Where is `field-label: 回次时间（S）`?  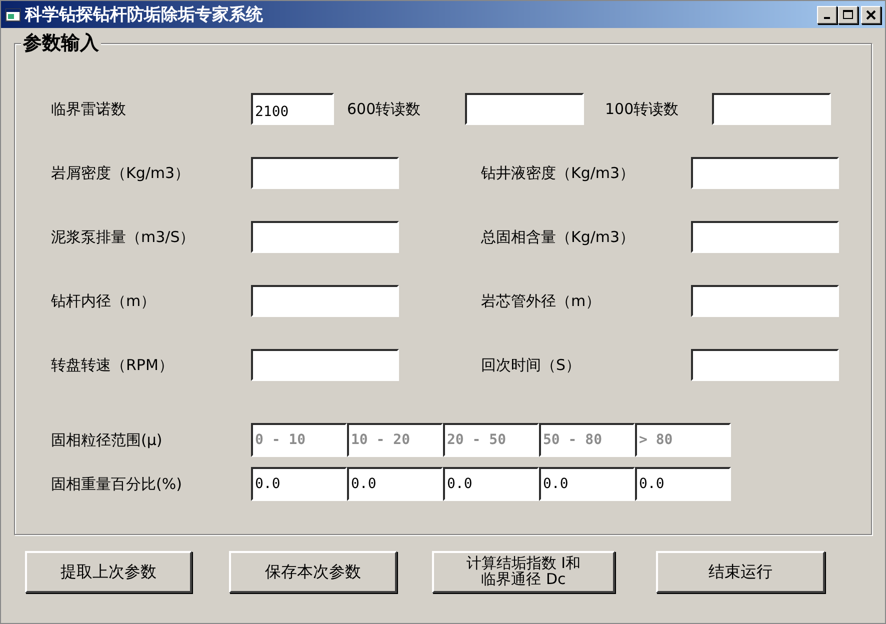 field-label: 回次时间（S） is located at coordinates (531, 365).